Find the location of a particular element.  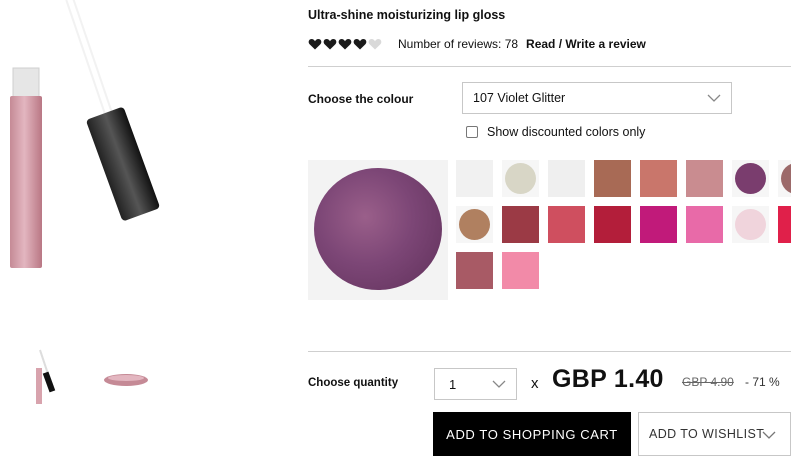

colour-dropdown: 107 Violet Glitter is located at coordinates (597, 98).